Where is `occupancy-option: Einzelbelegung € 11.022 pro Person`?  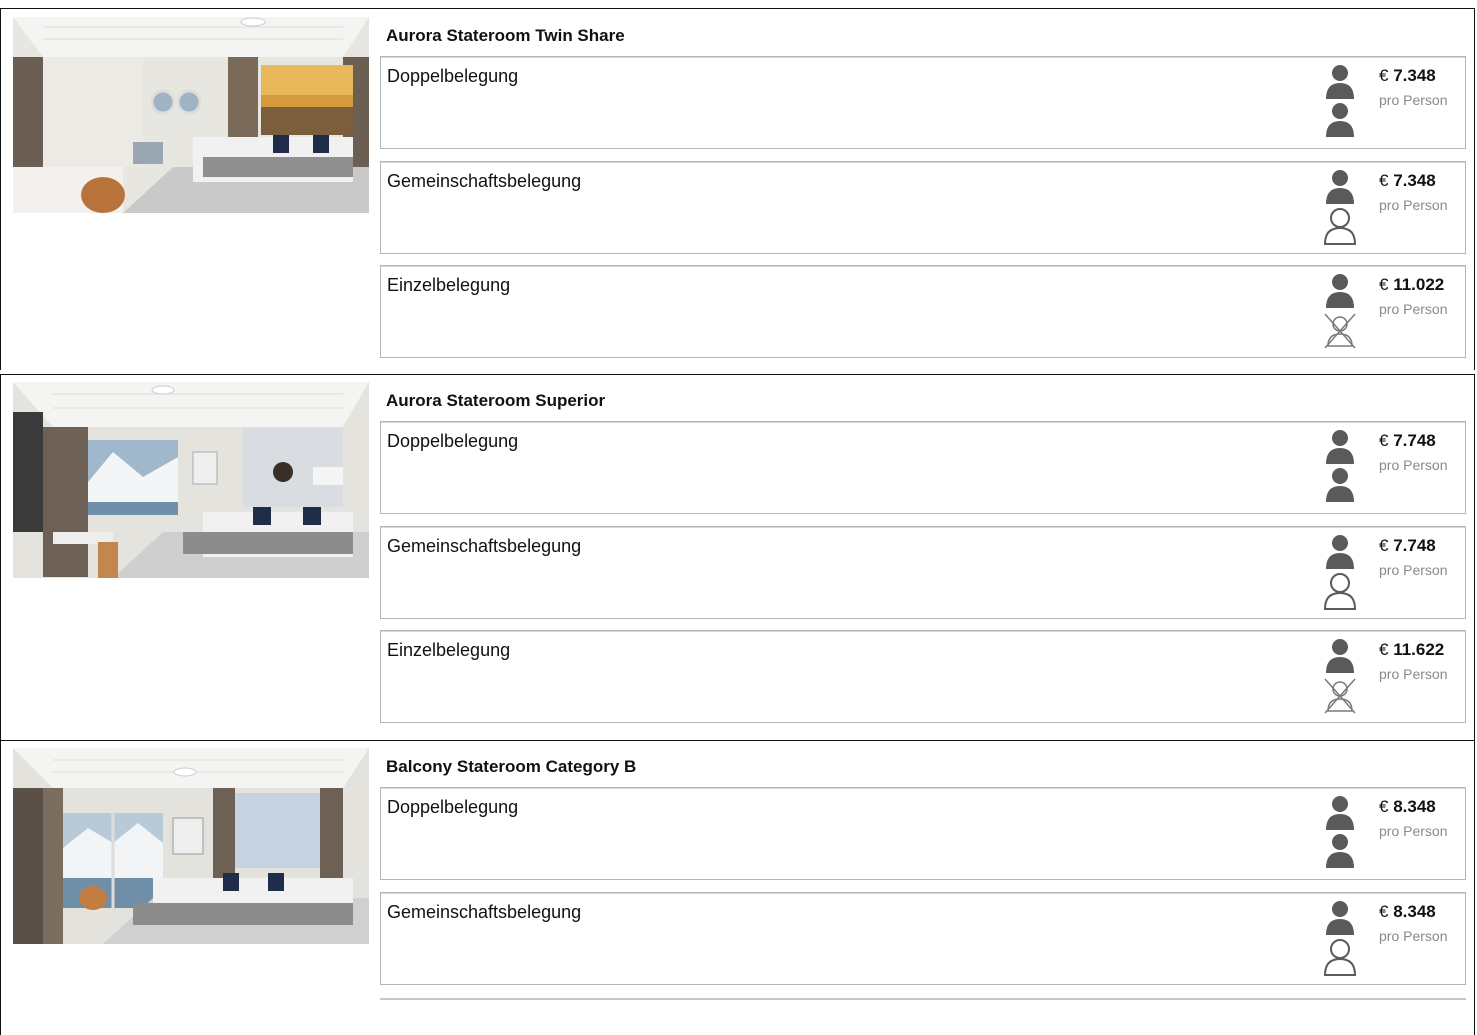
occupancy-option: Einzelbelegung € 11.022 pro Person is located at coordinates (923, 311).